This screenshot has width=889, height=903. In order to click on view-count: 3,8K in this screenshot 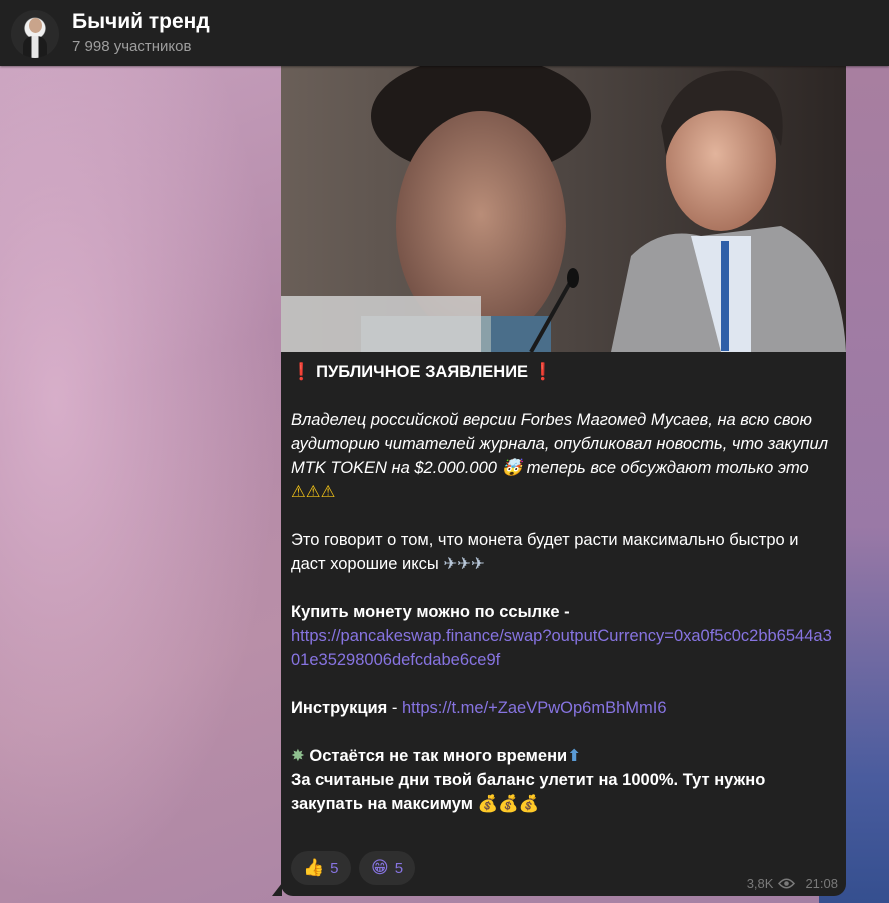, I will do `click(760, 883)`.